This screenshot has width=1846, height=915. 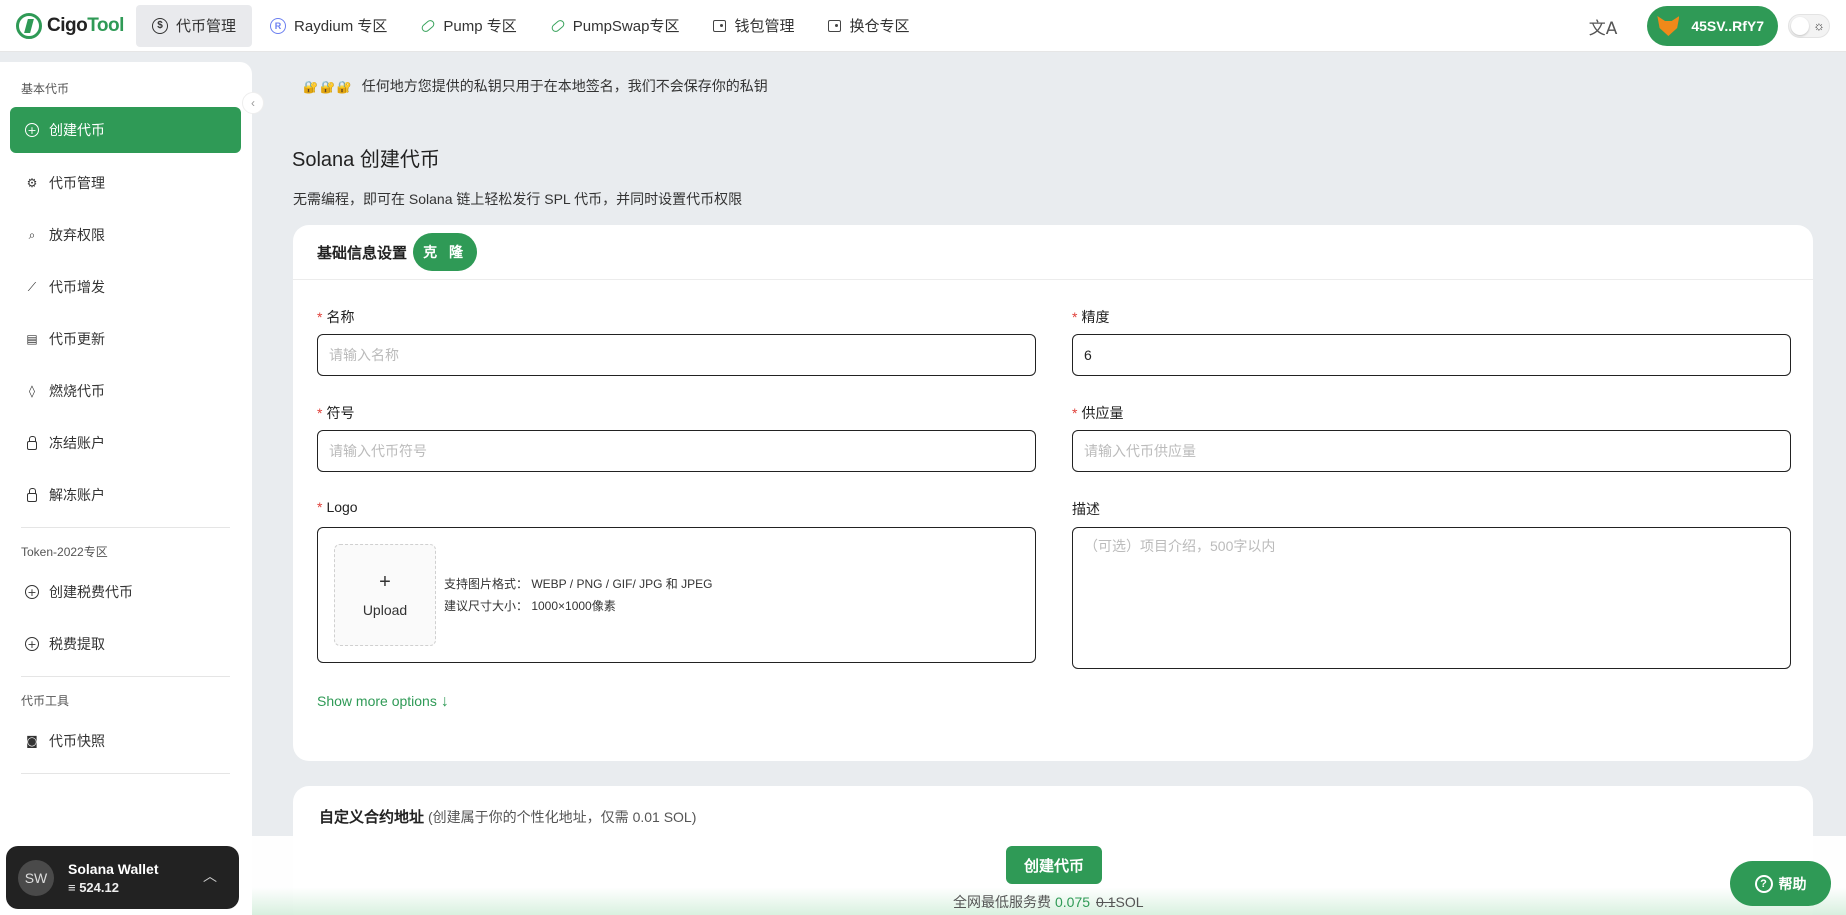 I want to click on nav-token-management: $ 代币管理, so click(x=194, y=25).